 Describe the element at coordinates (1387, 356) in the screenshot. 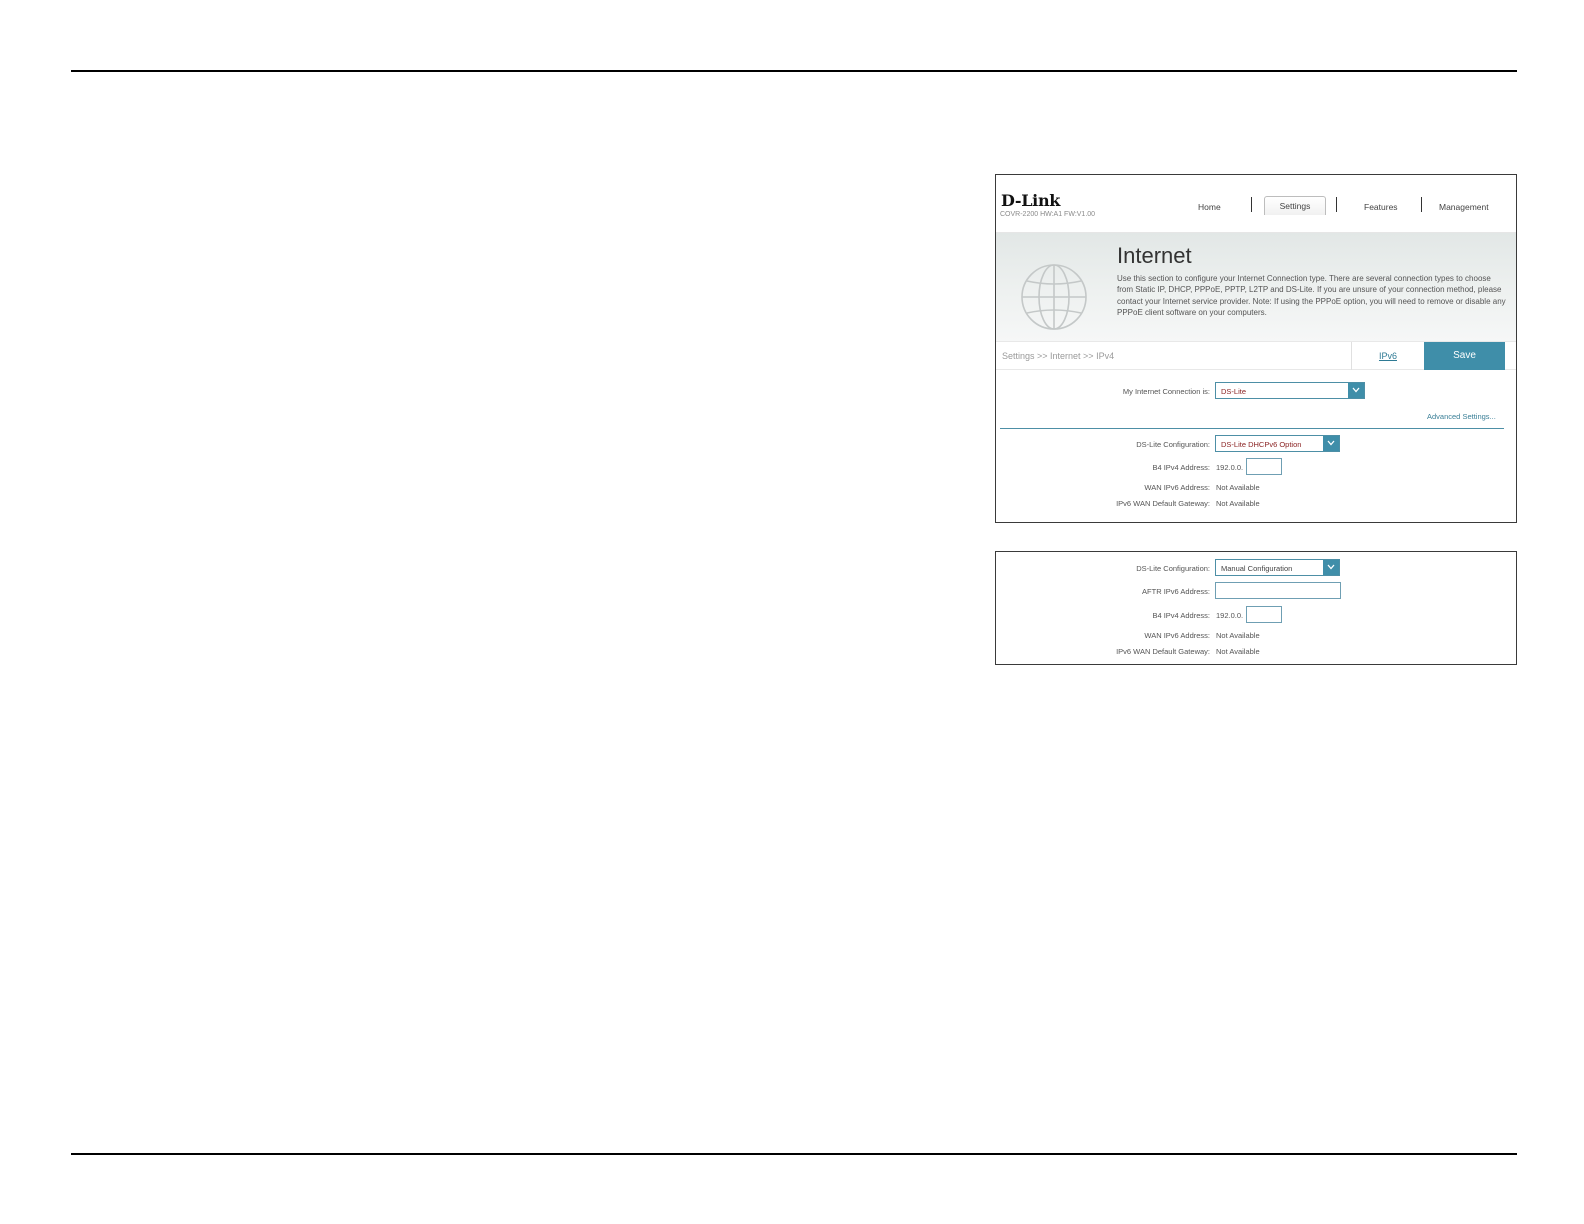

I see `ipv6-link: IPv6` at that location.